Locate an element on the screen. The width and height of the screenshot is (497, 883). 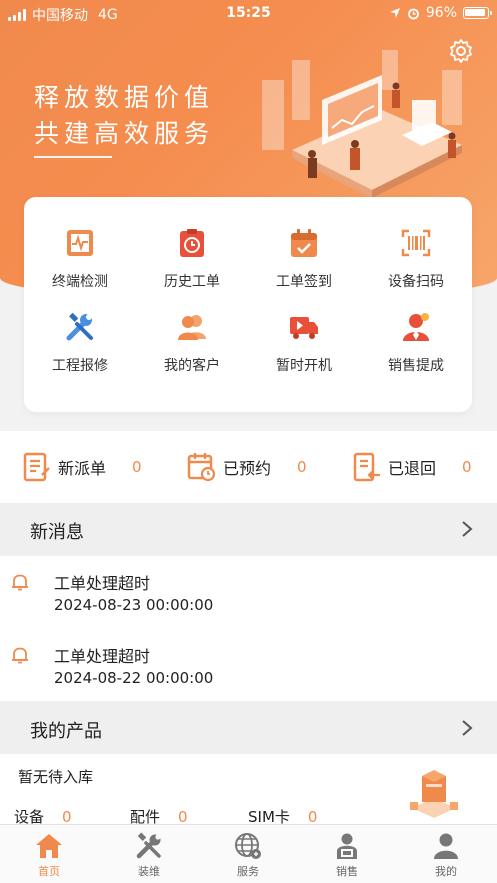
tab-install-maintain: 装维 is located at coordinates (149, 855).